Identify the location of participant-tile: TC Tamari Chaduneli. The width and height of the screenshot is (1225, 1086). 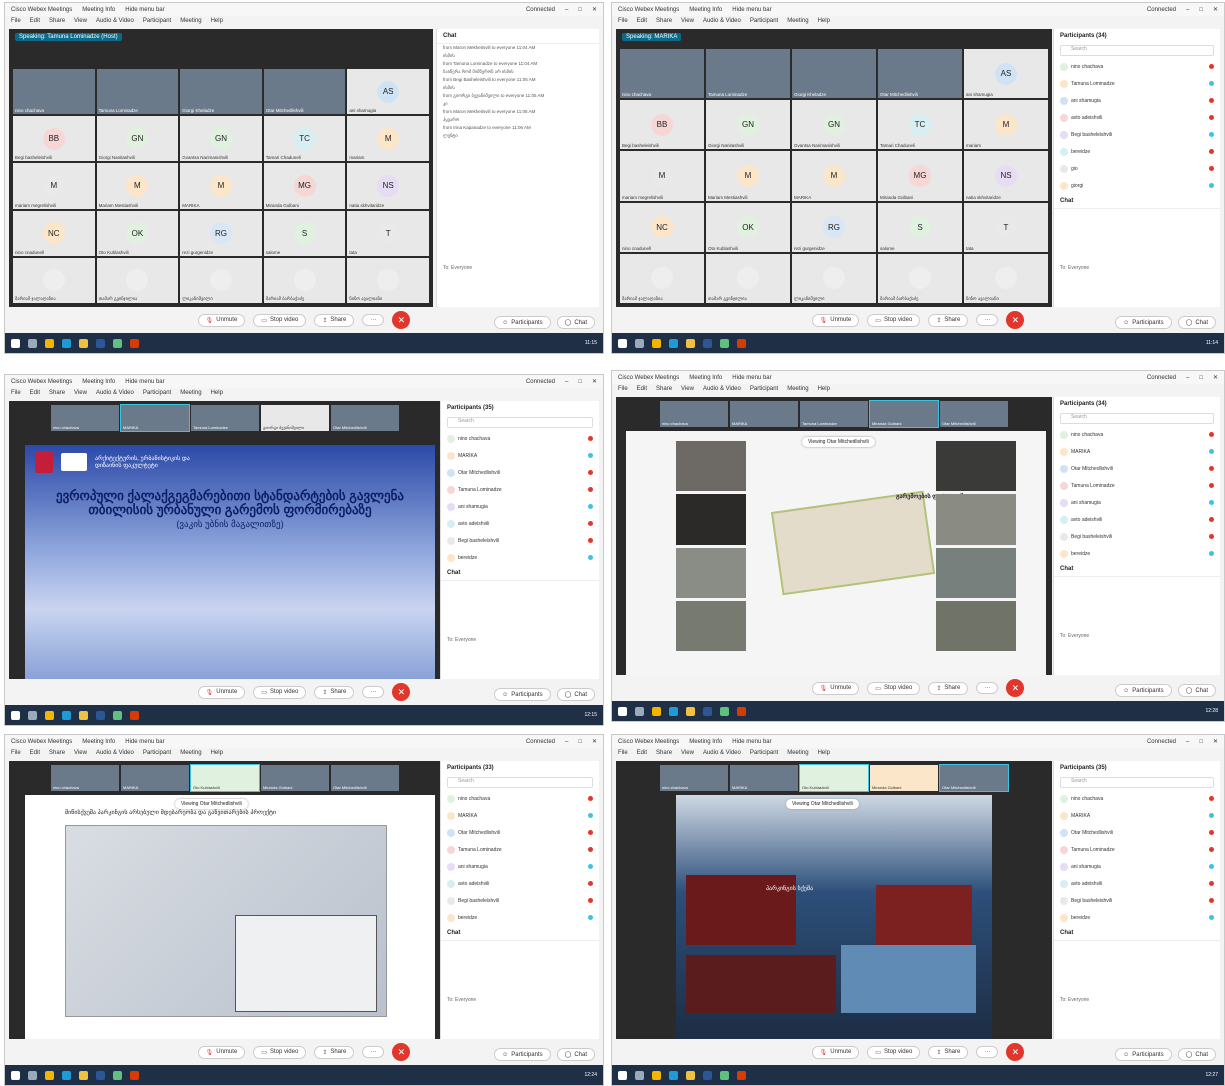
(304, 139).